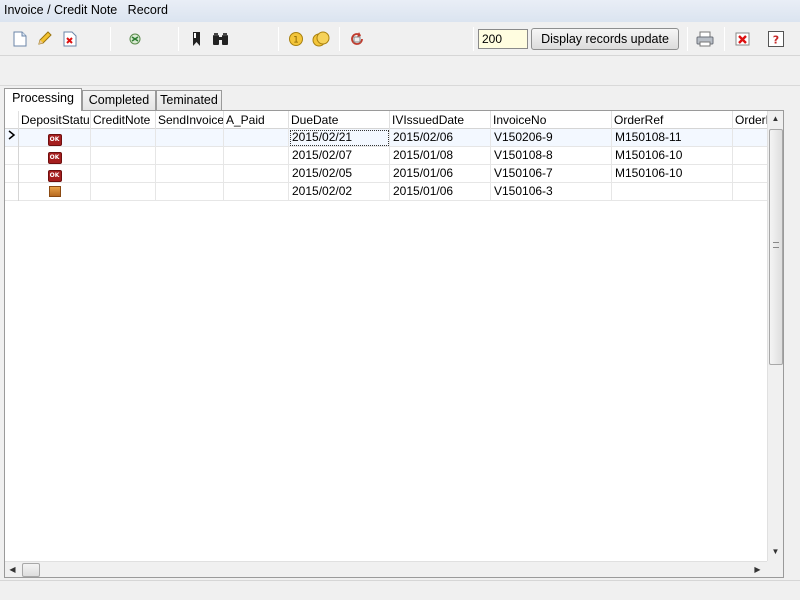 The height and width of the screenshot is (600, 800). Describe the element at coordinates (551, 174) in the screenshot. I see `invoice-no-cell: V150106-7` at that location.